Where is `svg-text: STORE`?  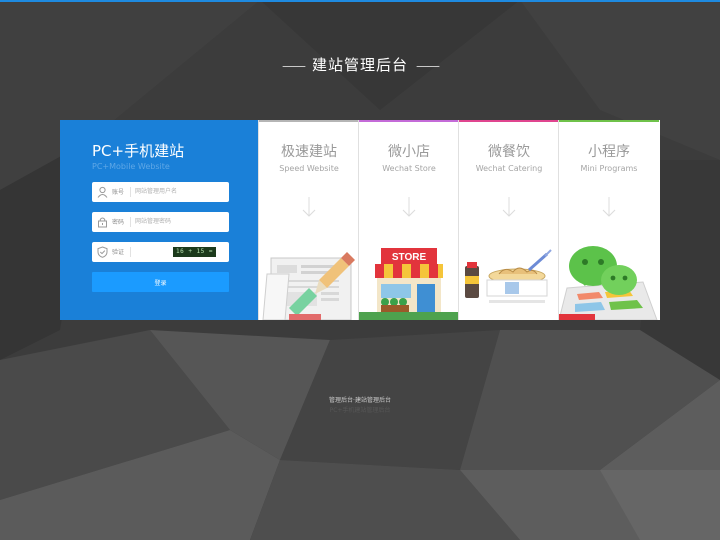
svg-text: STORE is located at coordinates (409, 257).